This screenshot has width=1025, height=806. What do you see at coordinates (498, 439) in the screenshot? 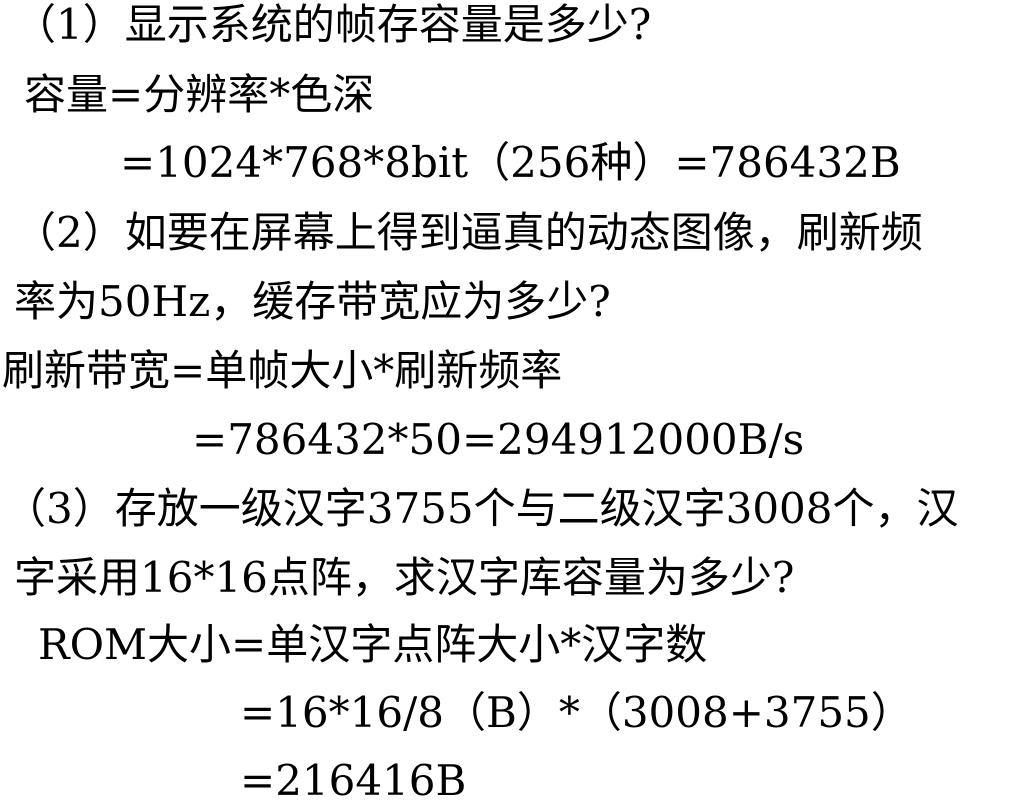
I see `q2-result: =786432*50=294912000B/s` at bounding box center [498, 439].